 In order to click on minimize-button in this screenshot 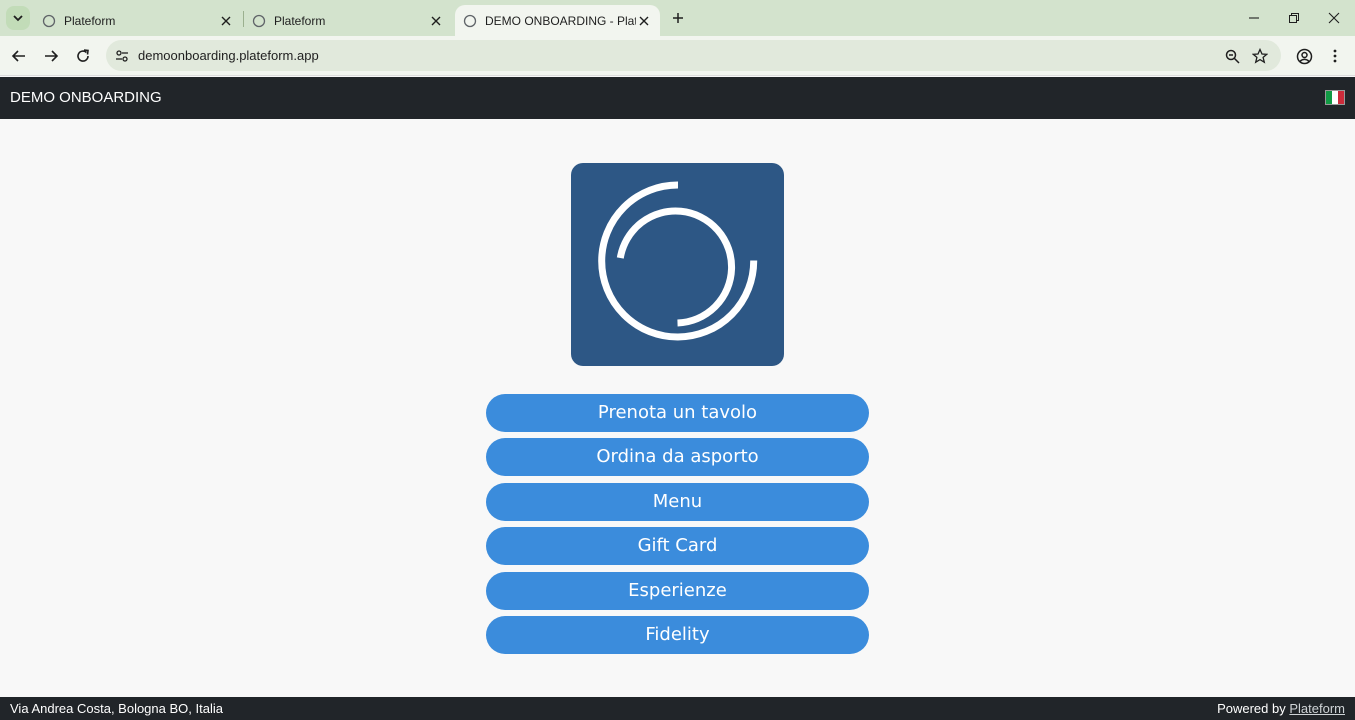, I will do `click(1254, 18)`.